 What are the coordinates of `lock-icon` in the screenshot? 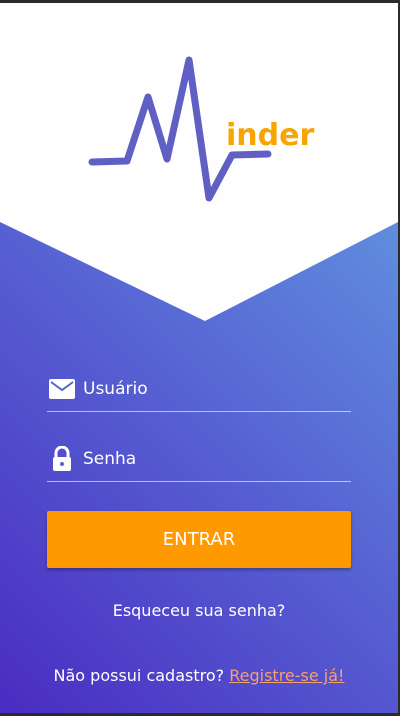 It's located at (62, 458).